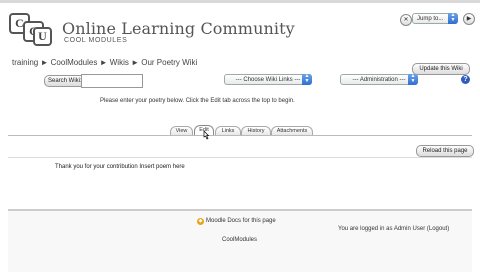 The image size is (480, 272). I want to click on logout-link: (Logout), so click(438, 229).